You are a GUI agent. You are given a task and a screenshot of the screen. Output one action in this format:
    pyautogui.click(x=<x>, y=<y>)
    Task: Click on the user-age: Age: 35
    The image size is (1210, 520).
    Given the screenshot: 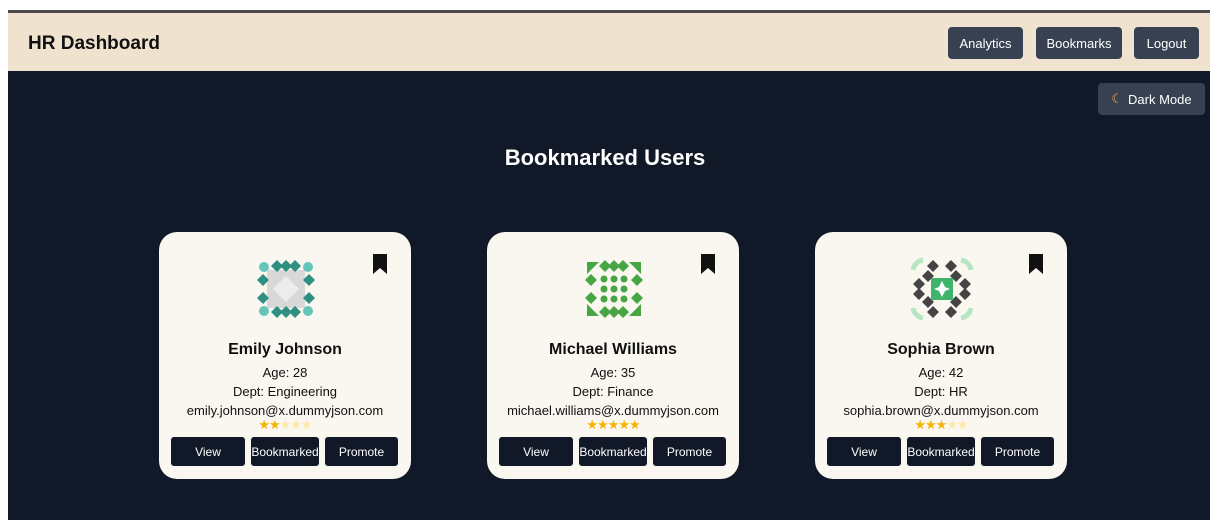 What is the action you would take?
    pyautogui.click(x=613, y=372)
    